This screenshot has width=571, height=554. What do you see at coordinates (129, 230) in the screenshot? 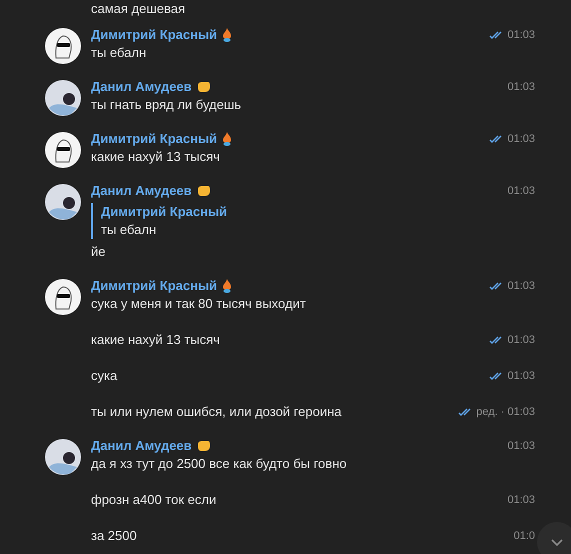
I see `quoted-text: ты ебалн` at bounding box center [129, 230].